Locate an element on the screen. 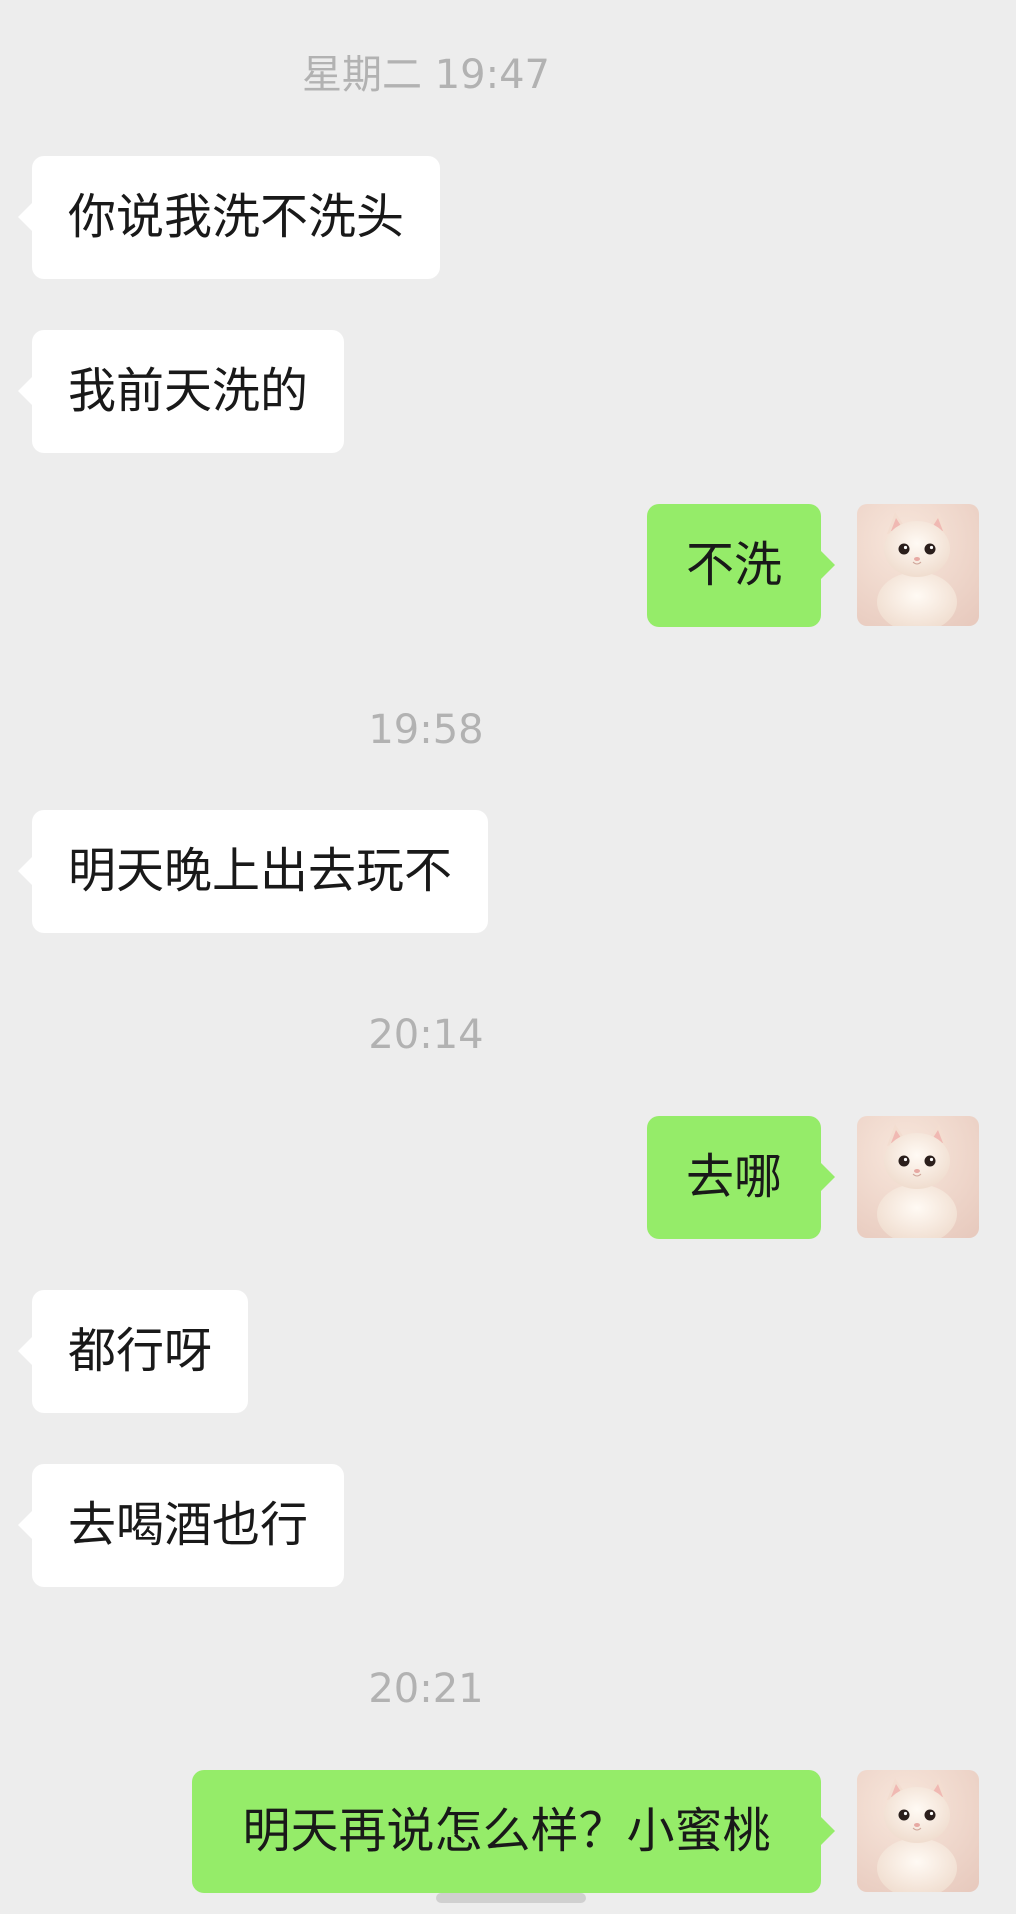  timestamp: 19:58 is located at coordinates (426, 730).